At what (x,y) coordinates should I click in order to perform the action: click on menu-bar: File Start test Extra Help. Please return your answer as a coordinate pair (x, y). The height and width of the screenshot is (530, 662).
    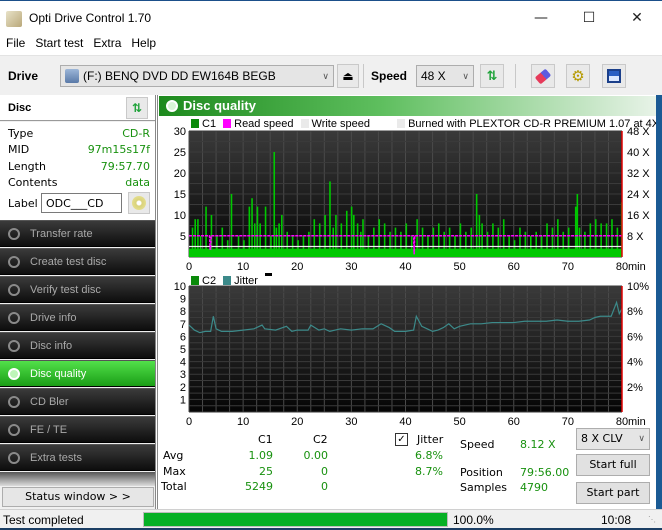
    Looking at the image, I should click on (331, 44).